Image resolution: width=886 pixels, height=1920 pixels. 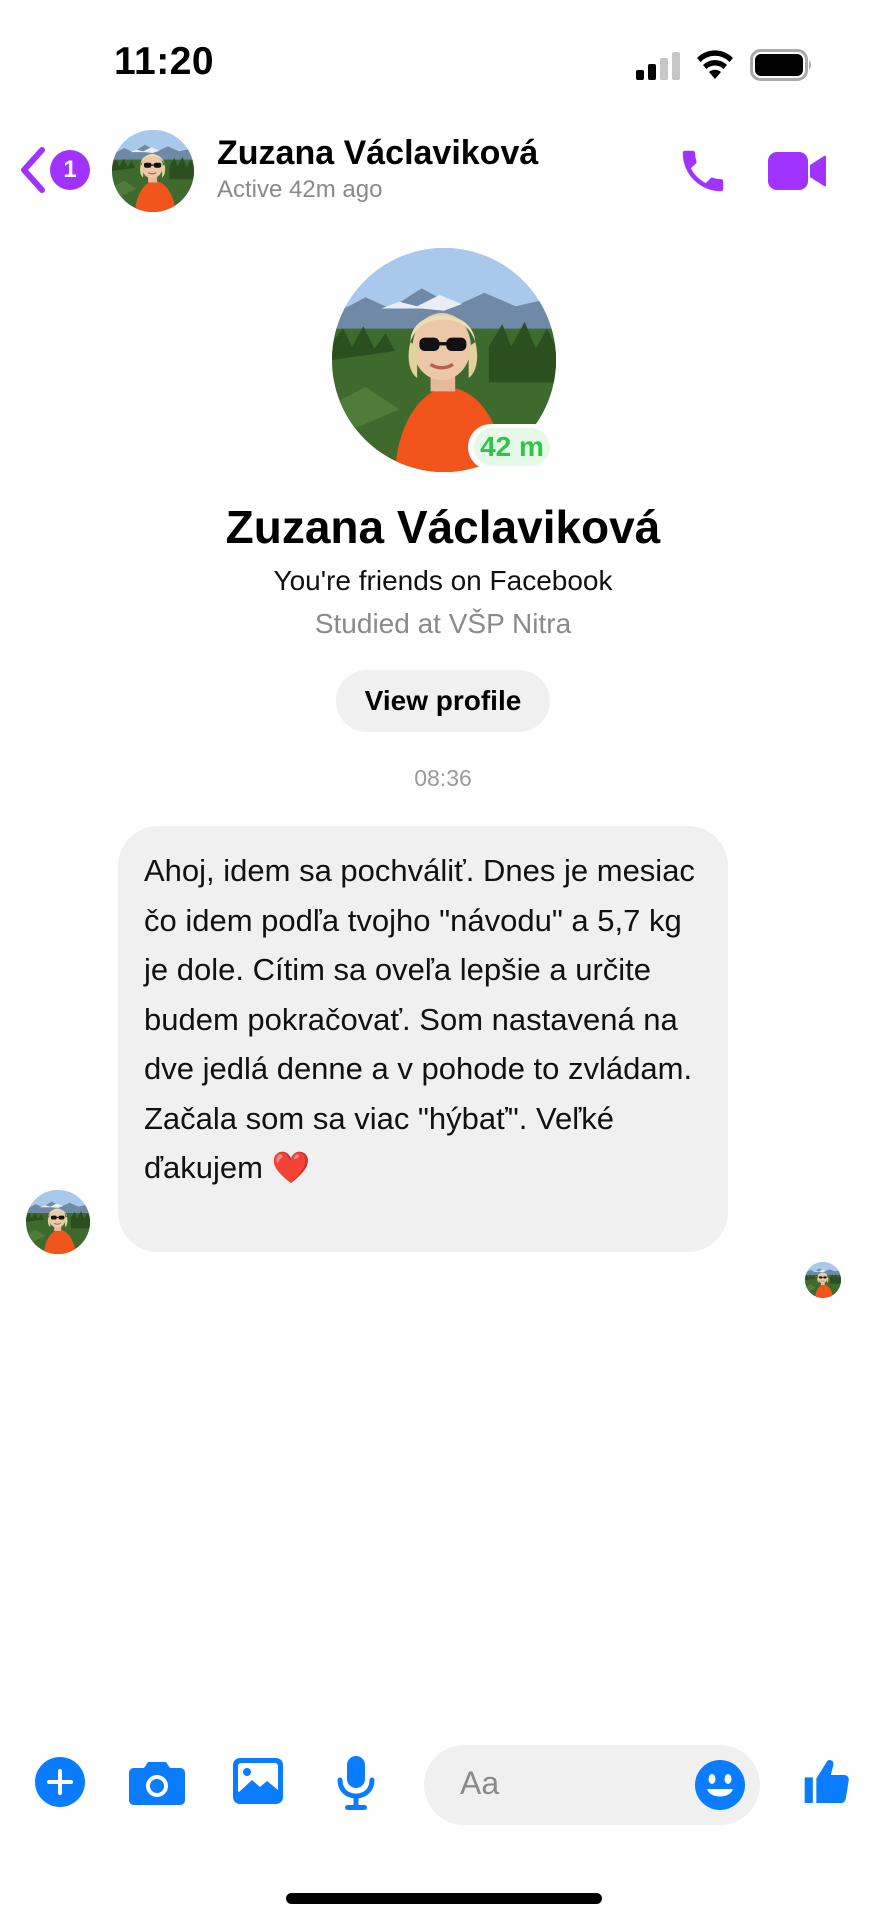 What do you see at coordinates (33, 170) in the screenshot?
I see `back-chevron-icon` at bounding box center [33, 170].